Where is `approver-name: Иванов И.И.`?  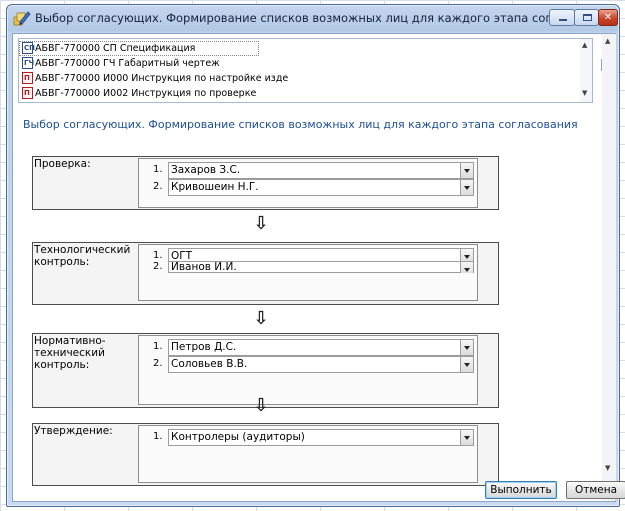 approver-name: Иванов И.И. is located at coordinates (204, 267).